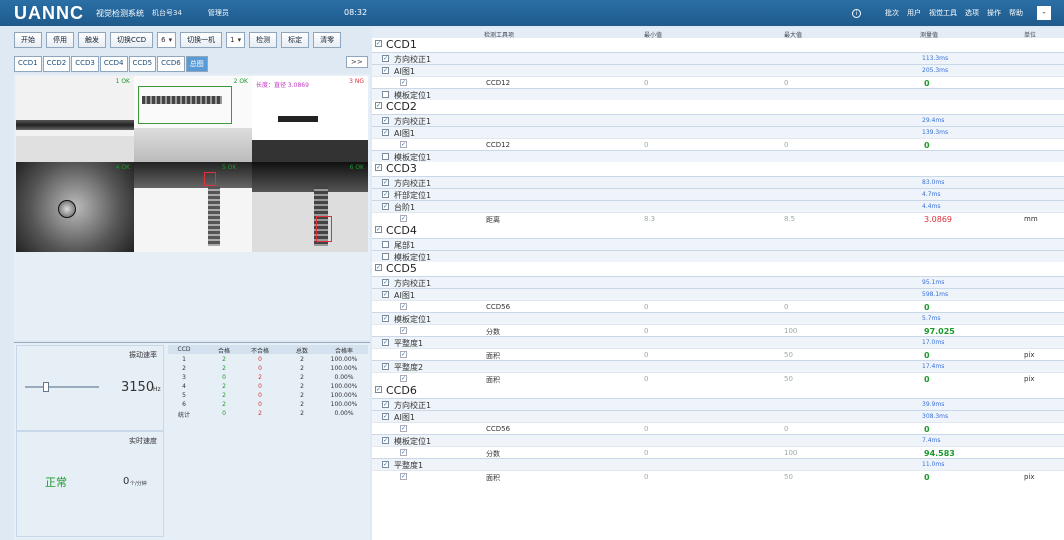 Image resolution: width=1064 pixels, height=540 pixels. I want to click on menu-item-options: 选项, so click(972, 13).